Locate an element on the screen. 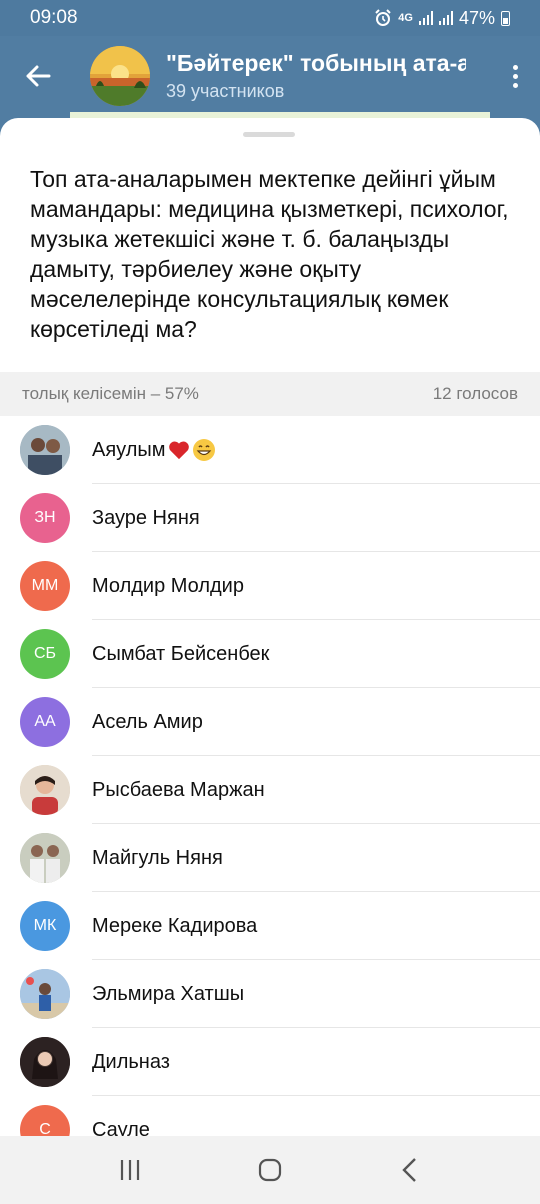  network-type-label: 4G is located at coordinates (405, 18).